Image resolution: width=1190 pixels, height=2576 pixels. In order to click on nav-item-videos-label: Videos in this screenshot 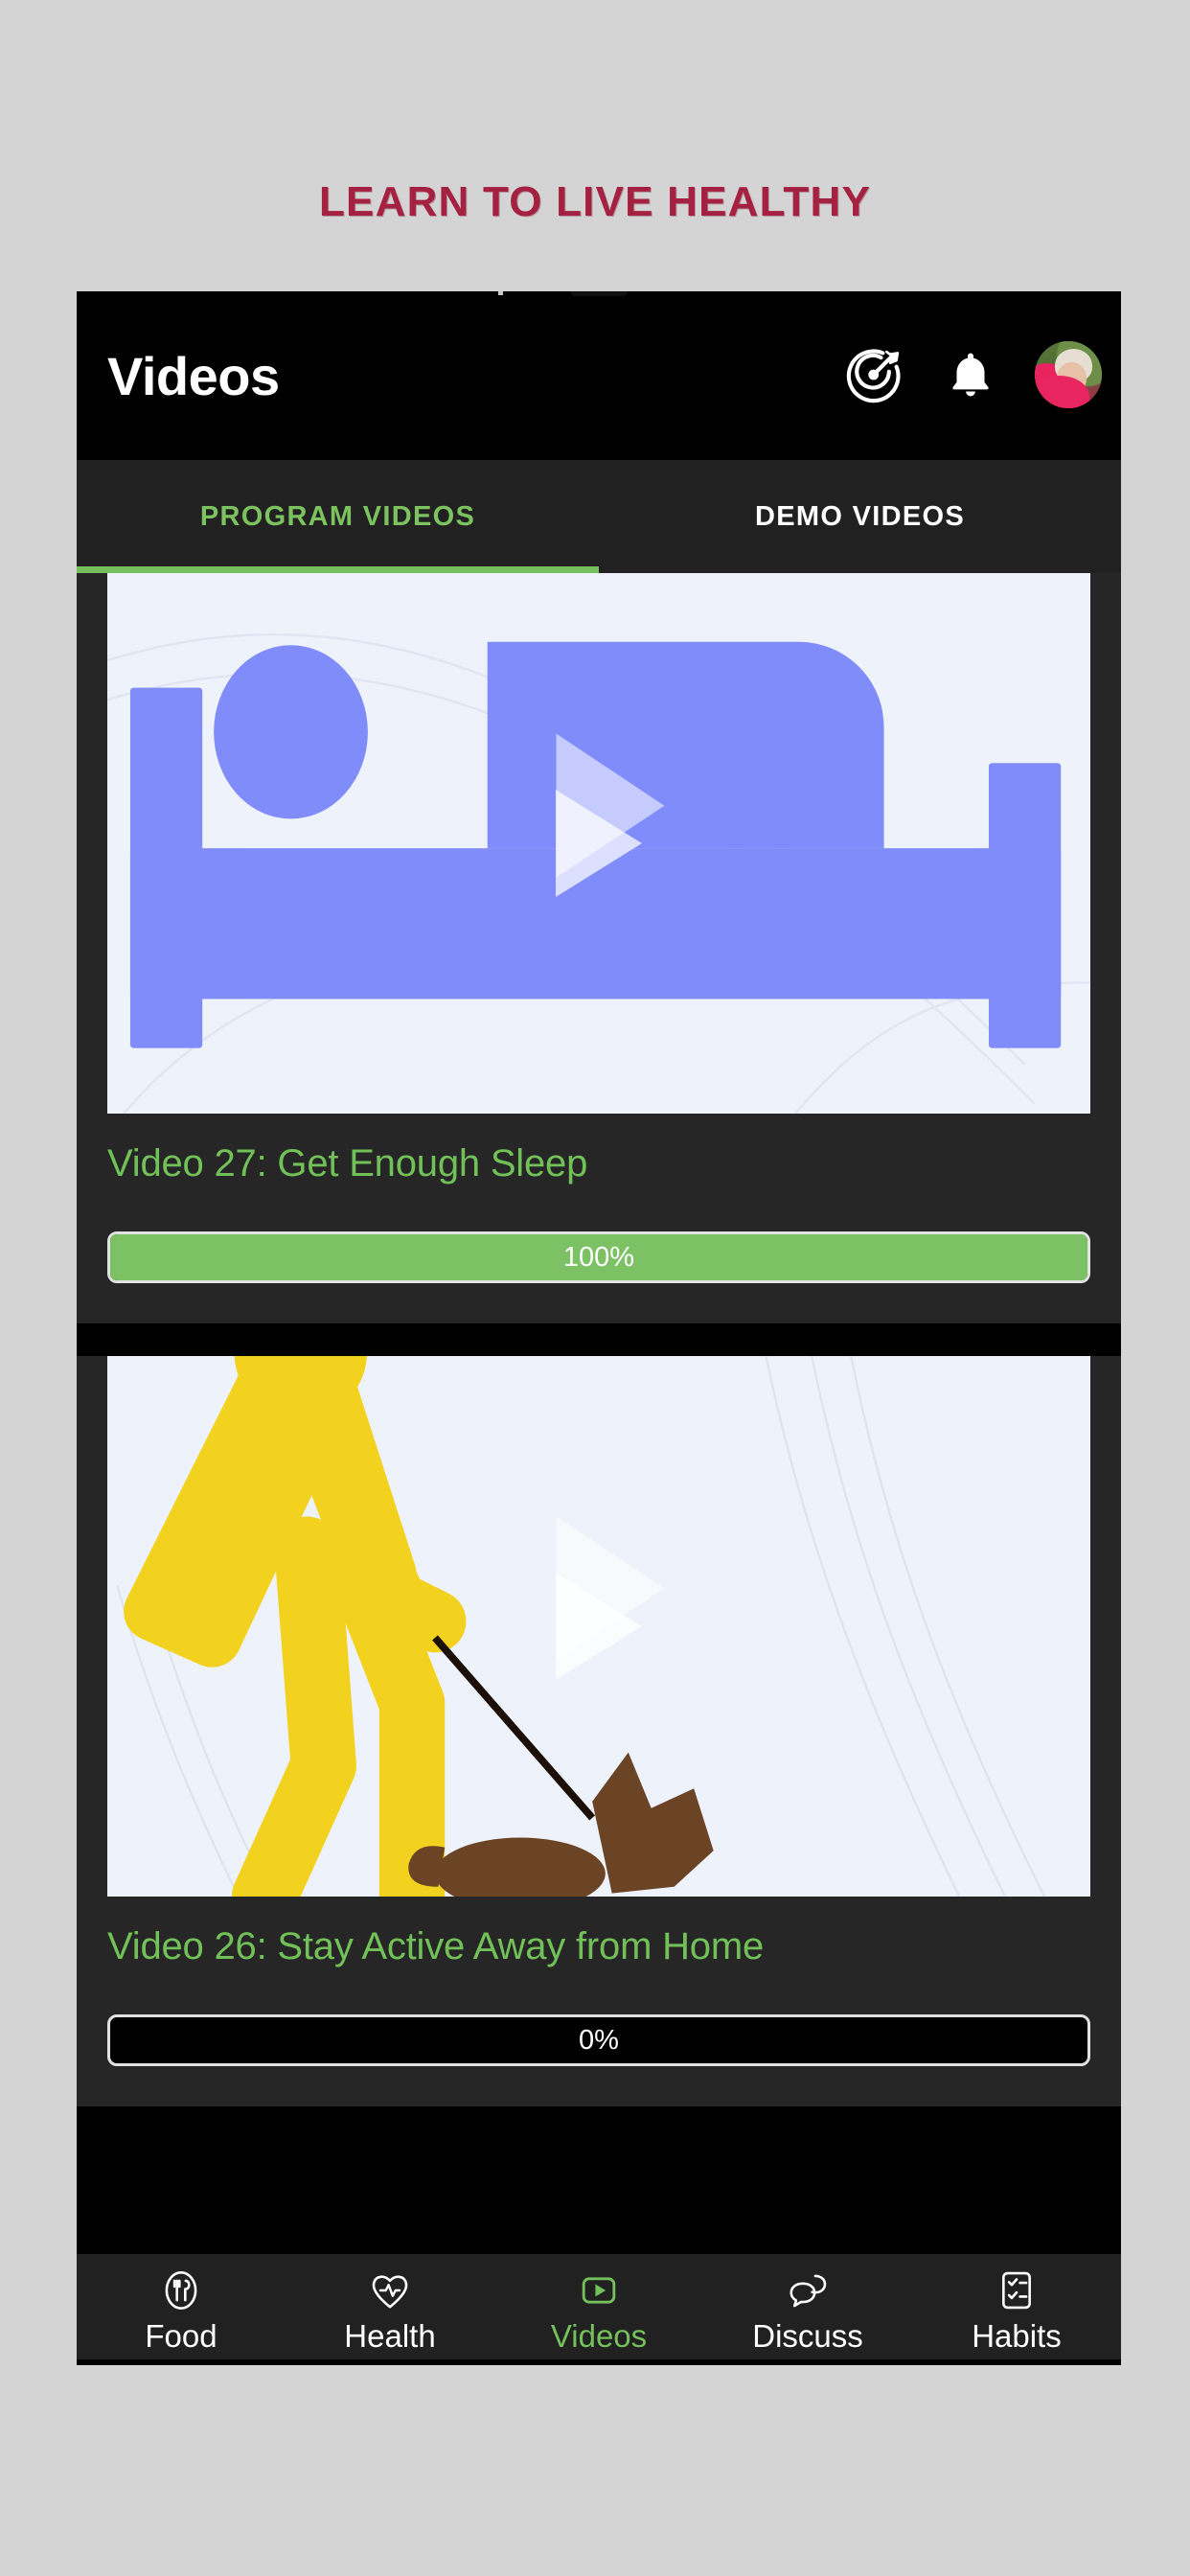, I will do `click(599, 2335)`.